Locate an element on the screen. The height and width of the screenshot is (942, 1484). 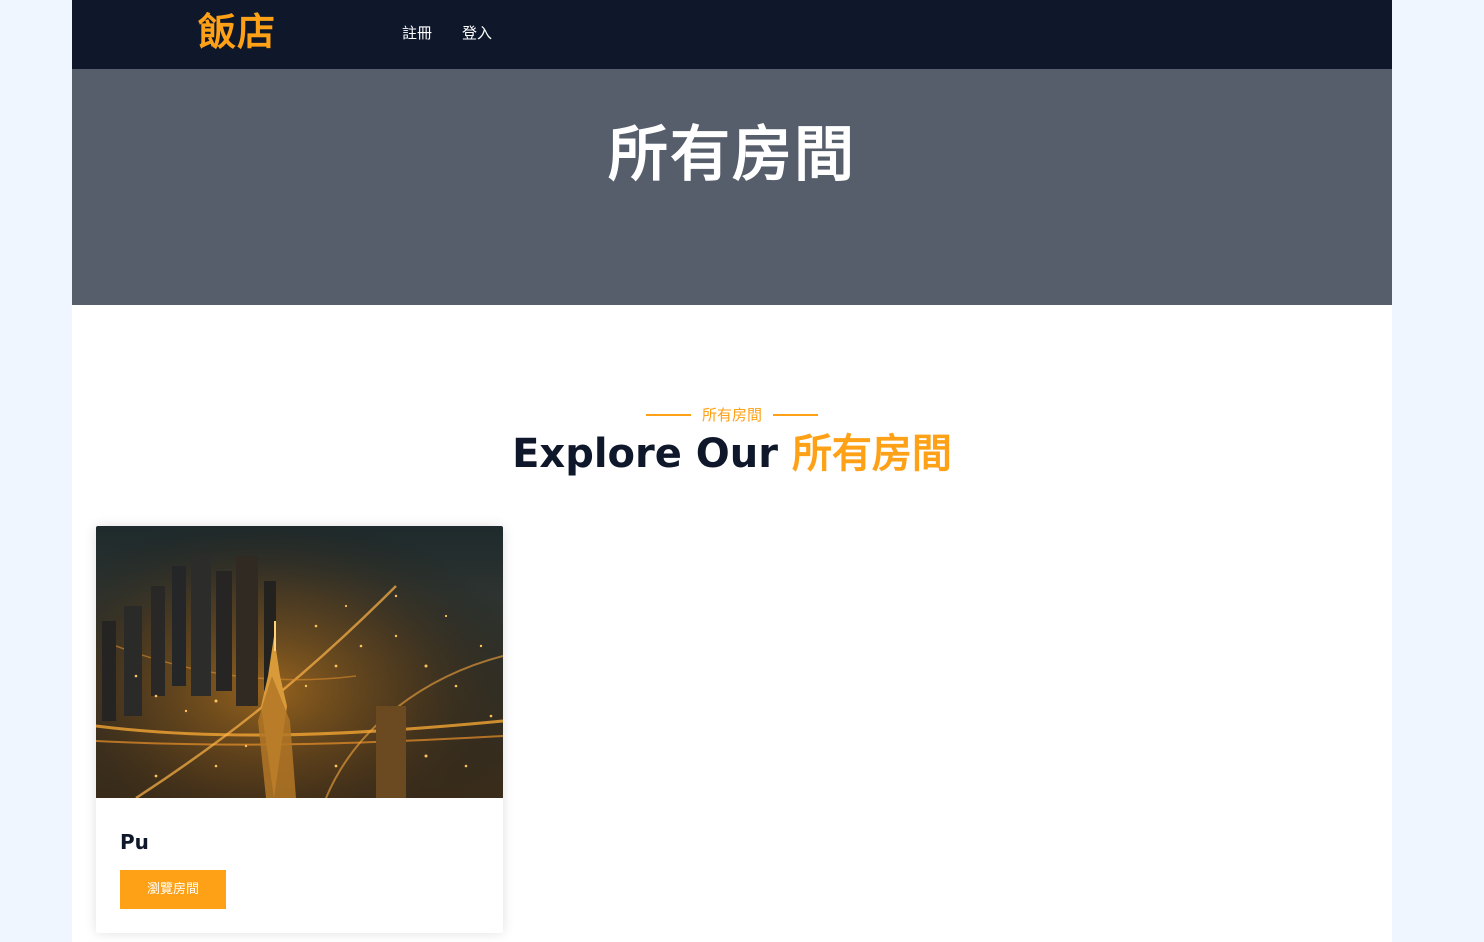
subtitle-left-line is located at coordinates (668, 415).